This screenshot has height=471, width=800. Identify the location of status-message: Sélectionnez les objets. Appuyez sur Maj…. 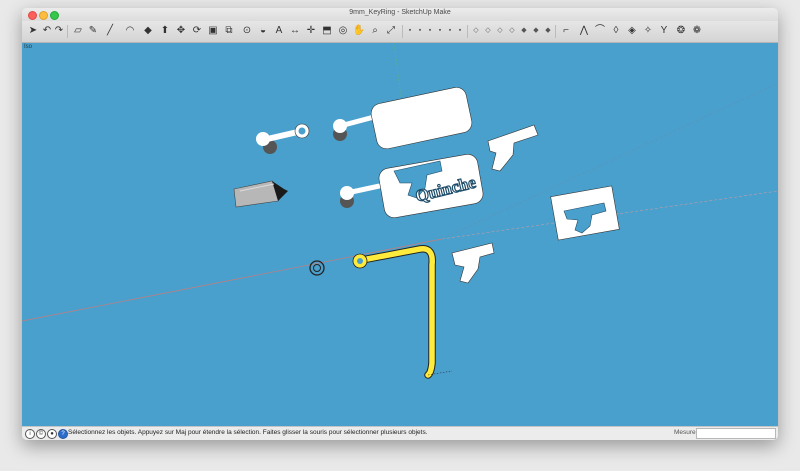
(248, 432).